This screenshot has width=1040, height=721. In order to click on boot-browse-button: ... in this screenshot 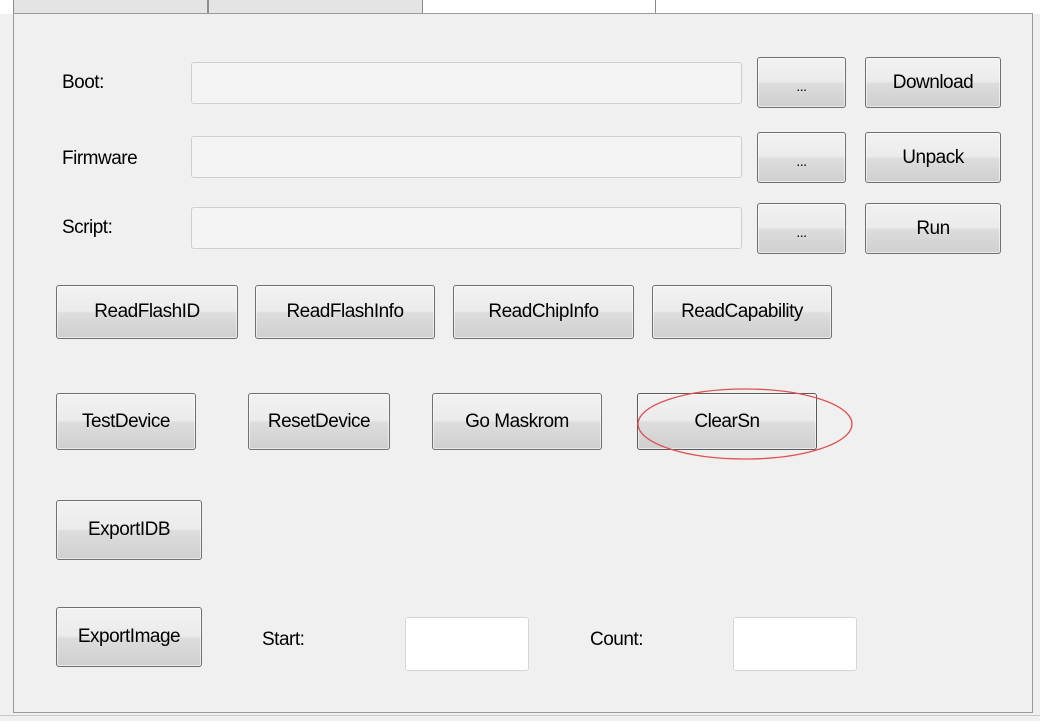, I will do `click(801, 82)`.